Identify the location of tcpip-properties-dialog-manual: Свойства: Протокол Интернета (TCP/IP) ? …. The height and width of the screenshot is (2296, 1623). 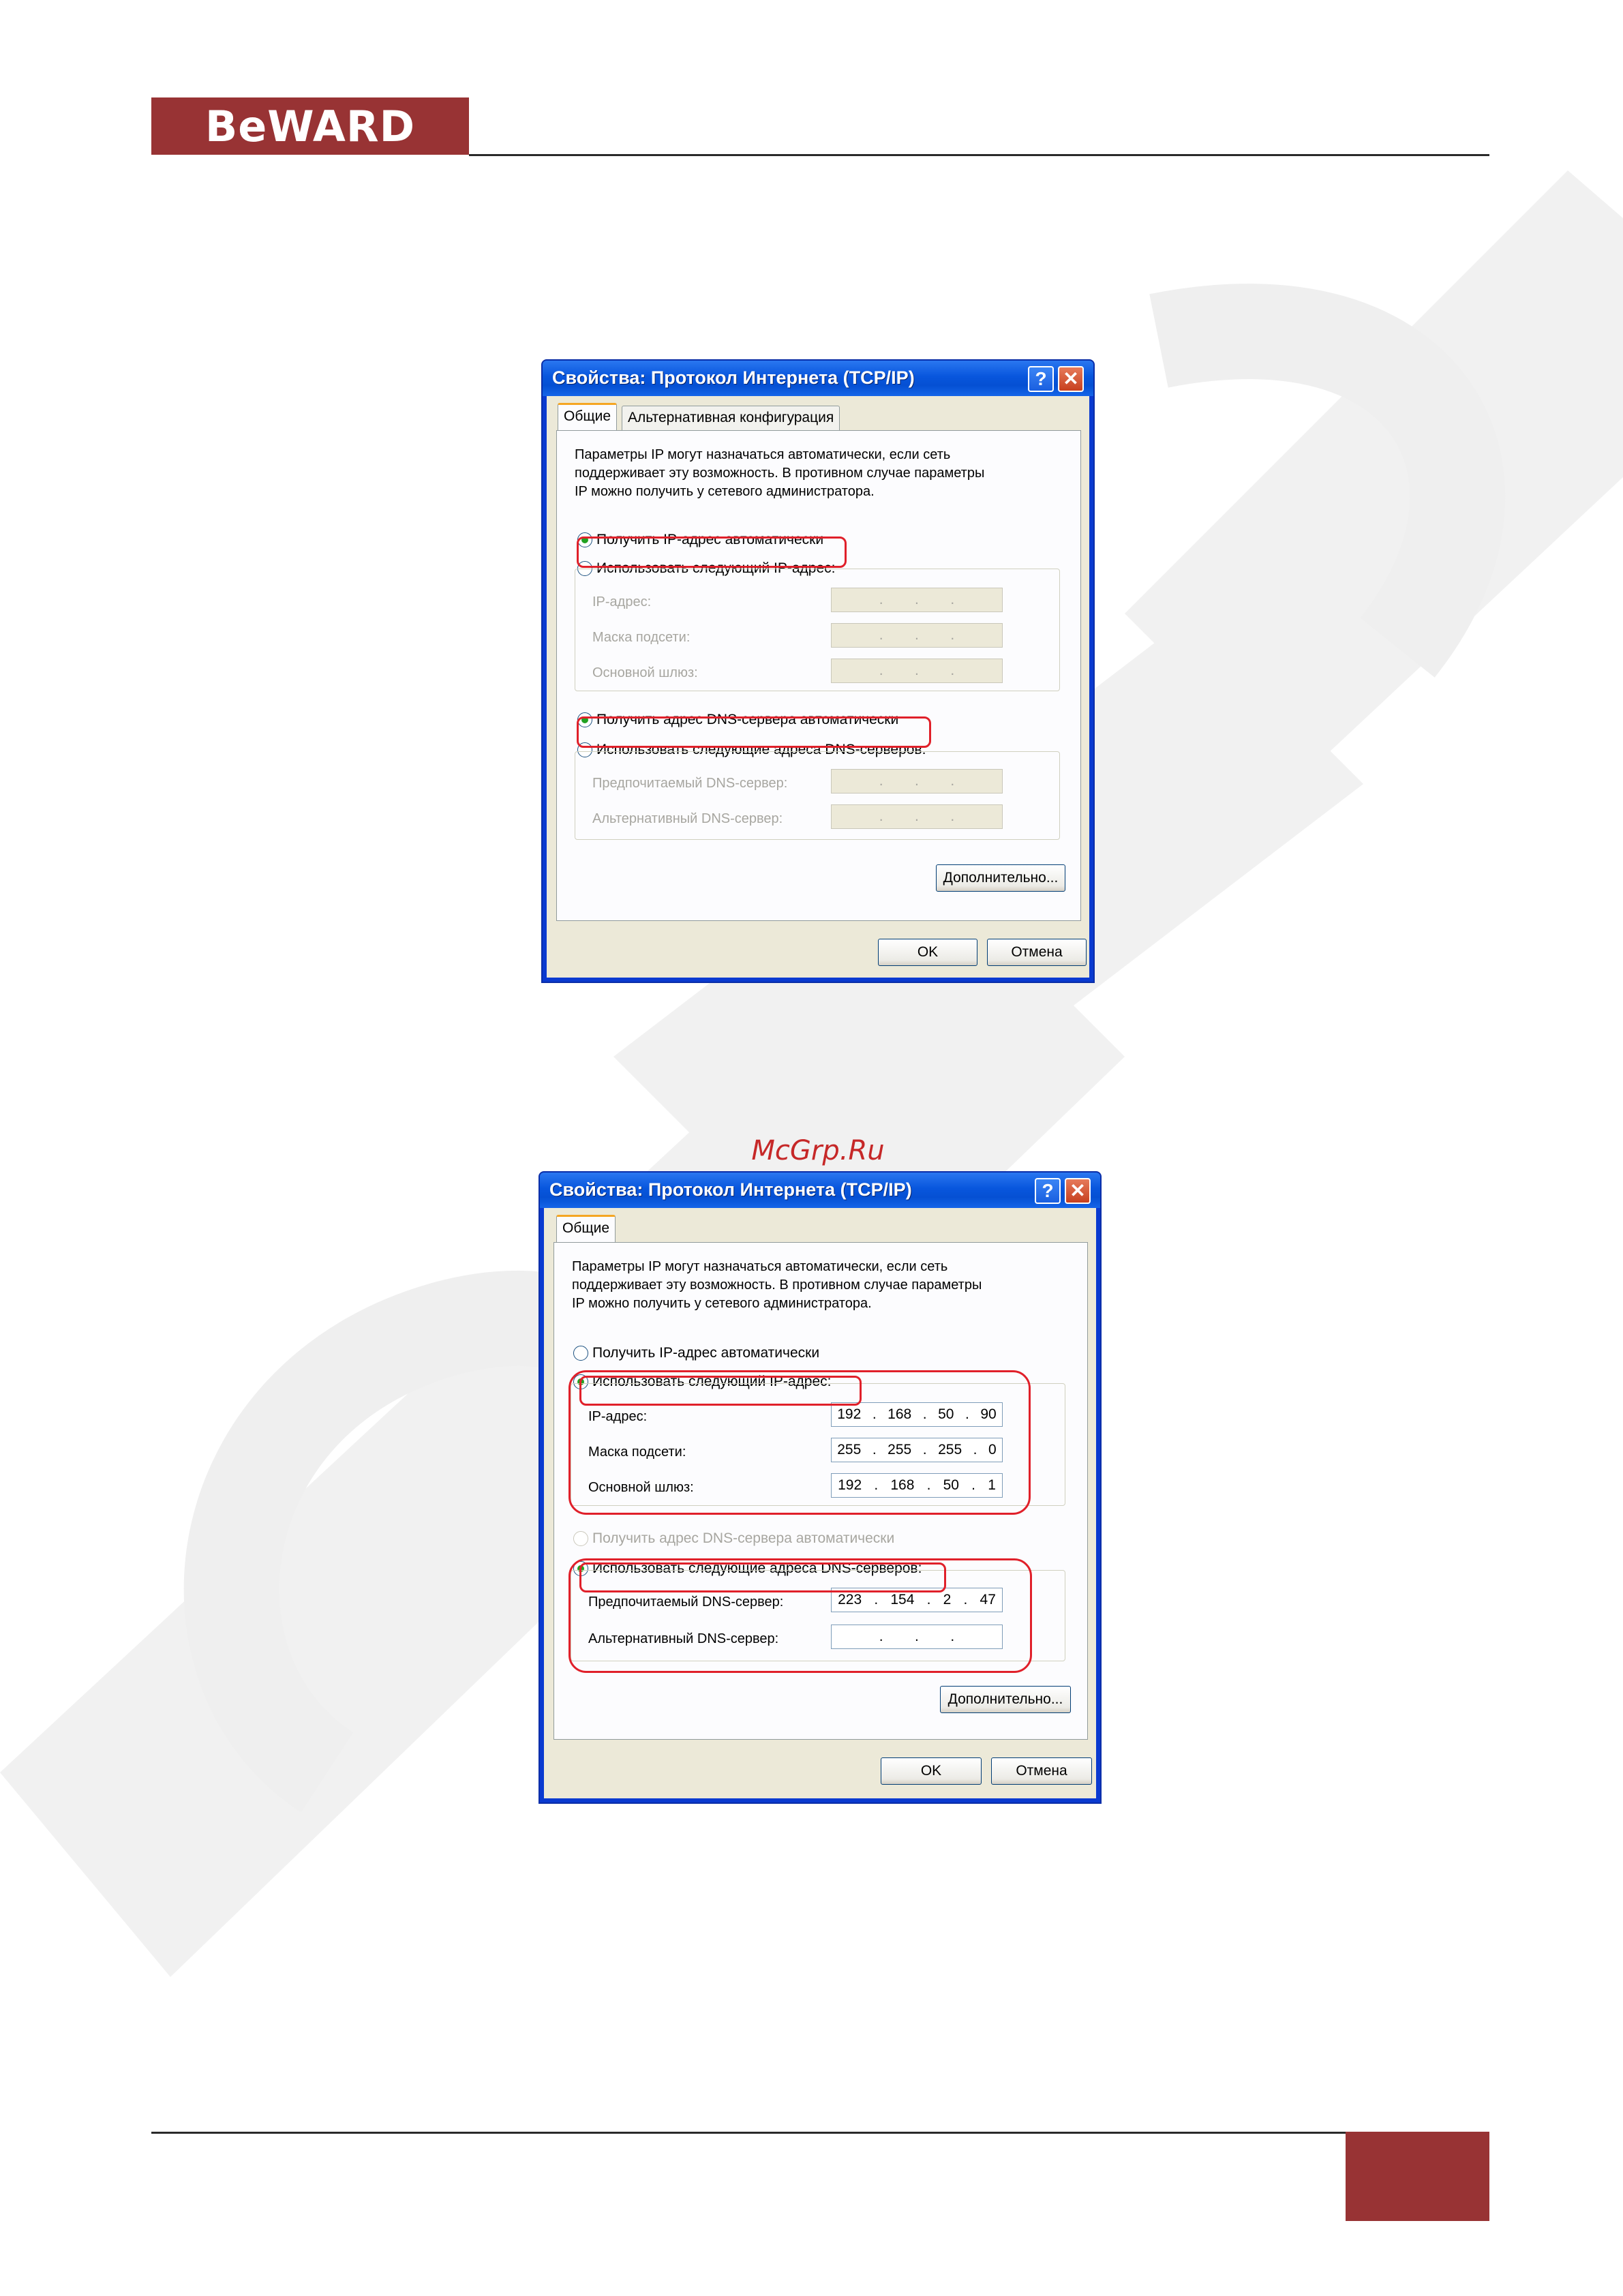
(820, 1487).